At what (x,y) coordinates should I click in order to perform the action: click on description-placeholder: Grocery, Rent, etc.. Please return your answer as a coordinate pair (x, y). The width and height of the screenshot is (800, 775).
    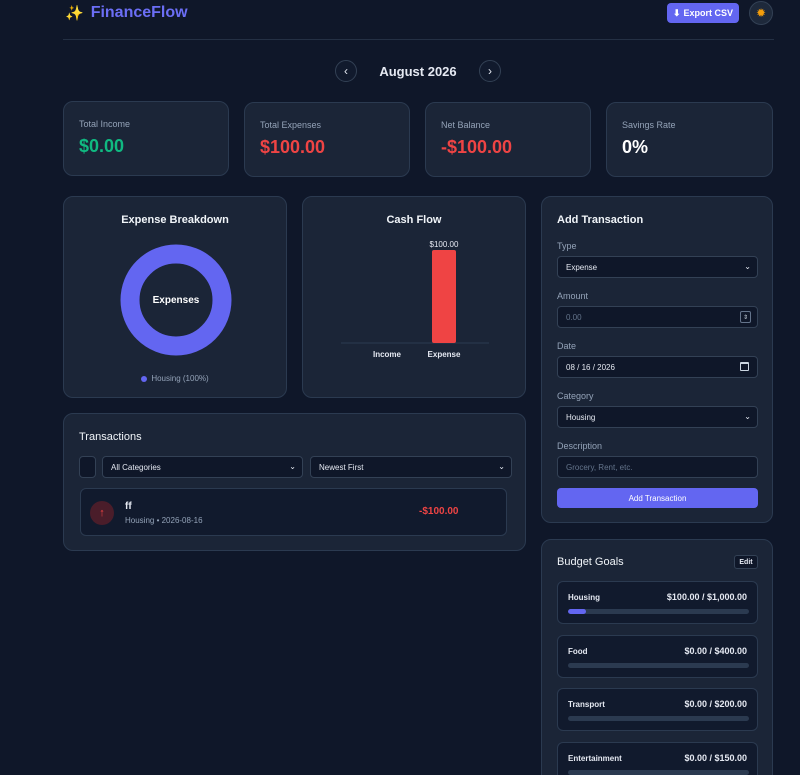
    Looking at the image, I should click on (599, 467).